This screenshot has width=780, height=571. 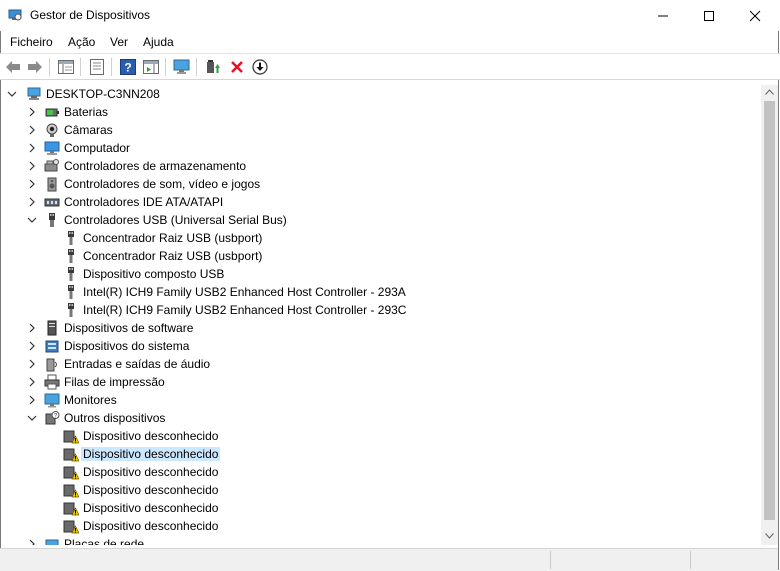 I want to click on camera-icon, so click(x=52, y=130).